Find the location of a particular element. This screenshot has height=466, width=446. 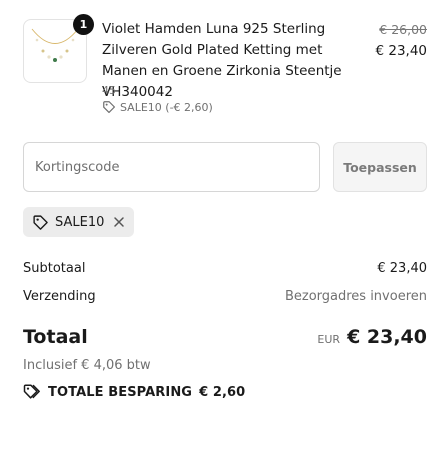

close-icon is located at coordinates (119, 222).